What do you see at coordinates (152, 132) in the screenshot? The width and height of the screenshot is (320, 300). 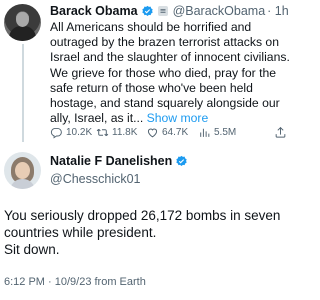 I see `like-icon` at bounding box center [152, 132].